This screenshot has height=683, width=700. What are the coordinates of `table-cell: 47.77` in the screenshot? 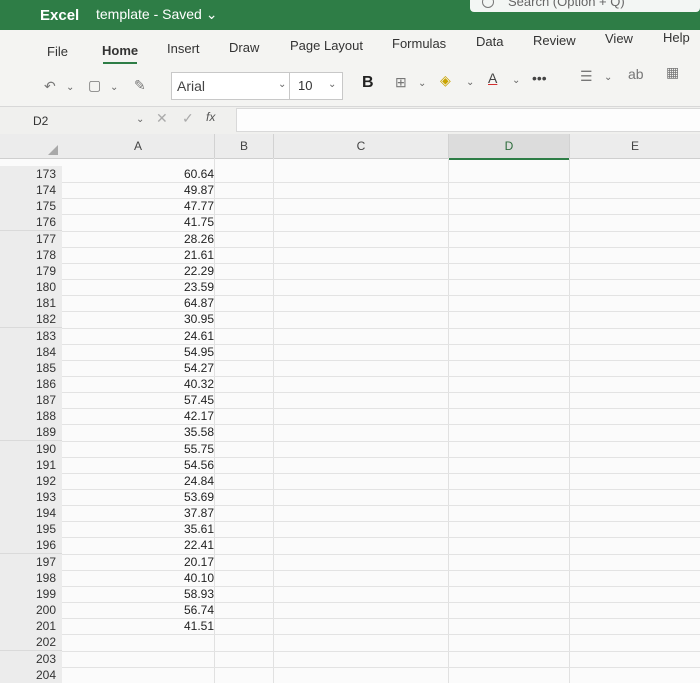 It's located at (140, 206).